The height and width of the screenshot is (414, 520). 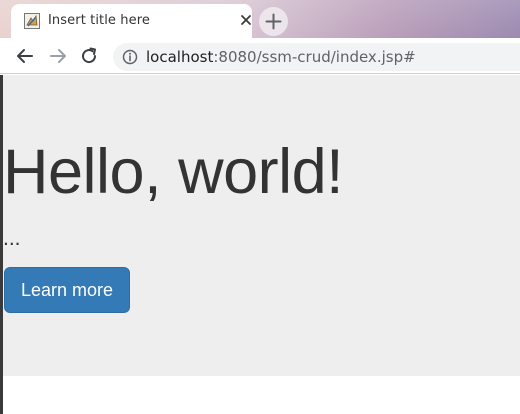 I want to click on close-icon, so click(x=246, y=20).